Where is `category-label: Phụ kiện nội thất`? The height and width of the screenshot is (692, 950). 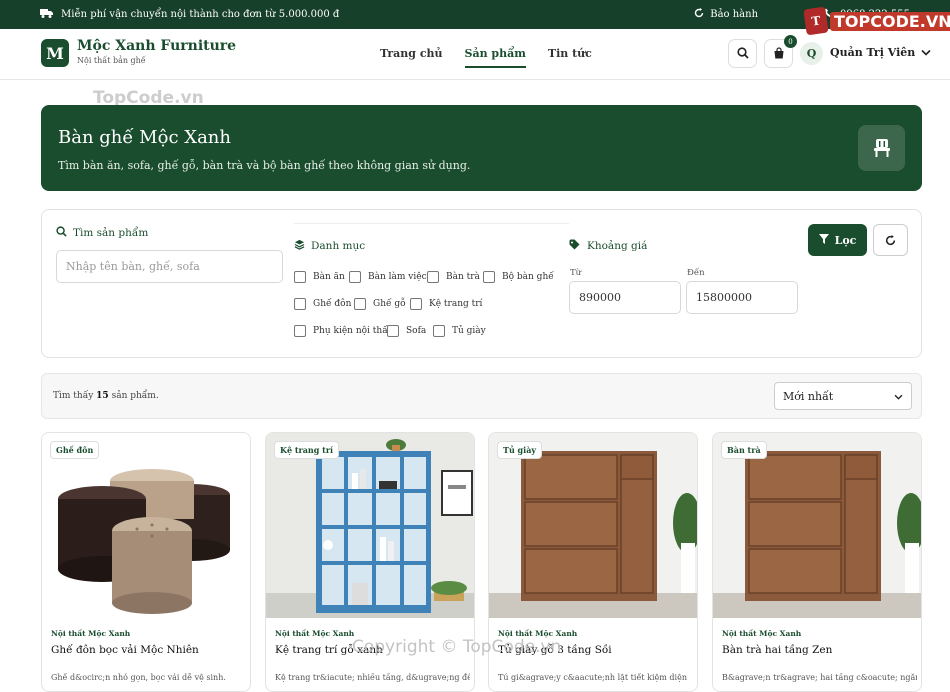 category-label: Phụ kiện nội thất is located at coordinates (352, 331).